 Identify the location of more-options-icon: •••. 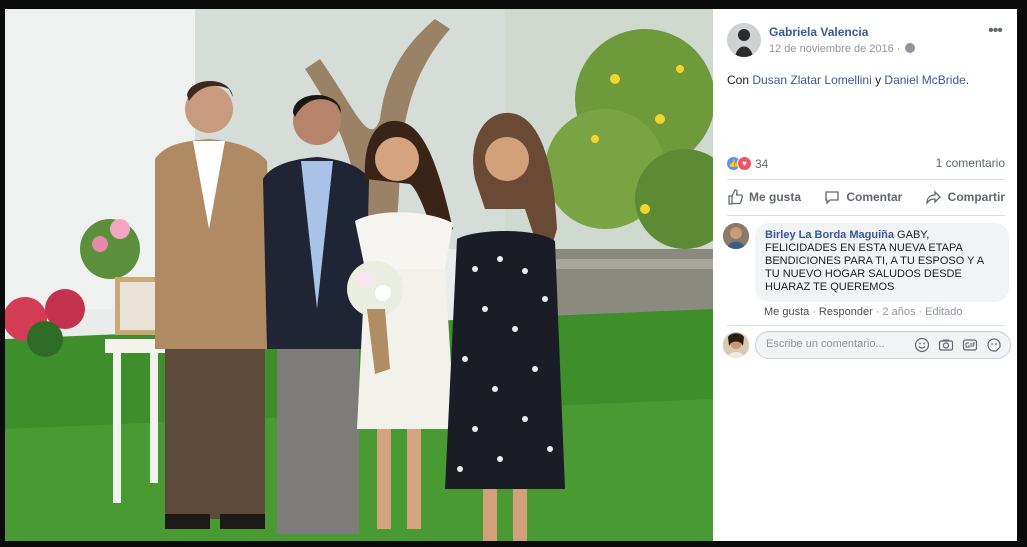
(995, 32).